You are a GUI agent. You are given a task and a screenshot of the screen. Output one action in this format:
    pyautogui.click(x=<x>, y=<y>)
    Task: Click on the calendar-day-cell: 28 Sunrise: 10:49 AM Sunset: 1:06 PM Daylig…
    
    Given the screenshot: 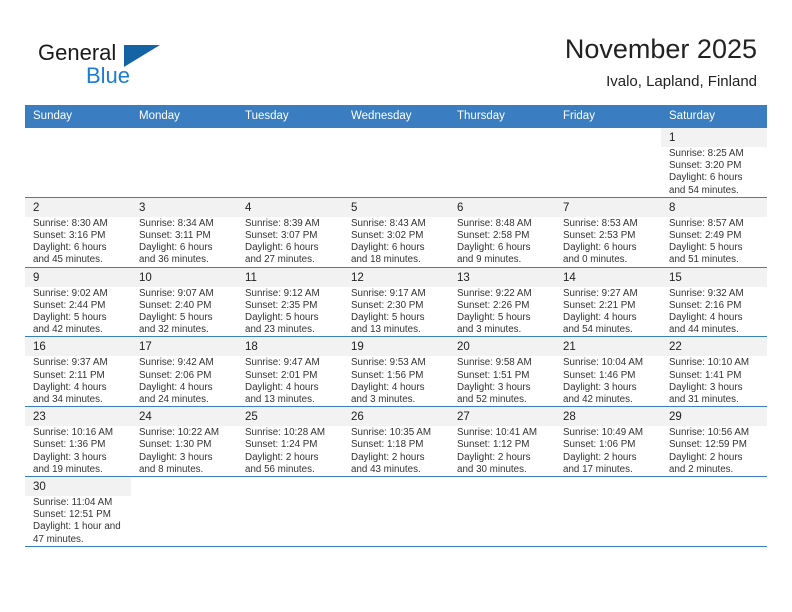 What is the action you would take?
    pyautogui.click(x=608, y=442)
    